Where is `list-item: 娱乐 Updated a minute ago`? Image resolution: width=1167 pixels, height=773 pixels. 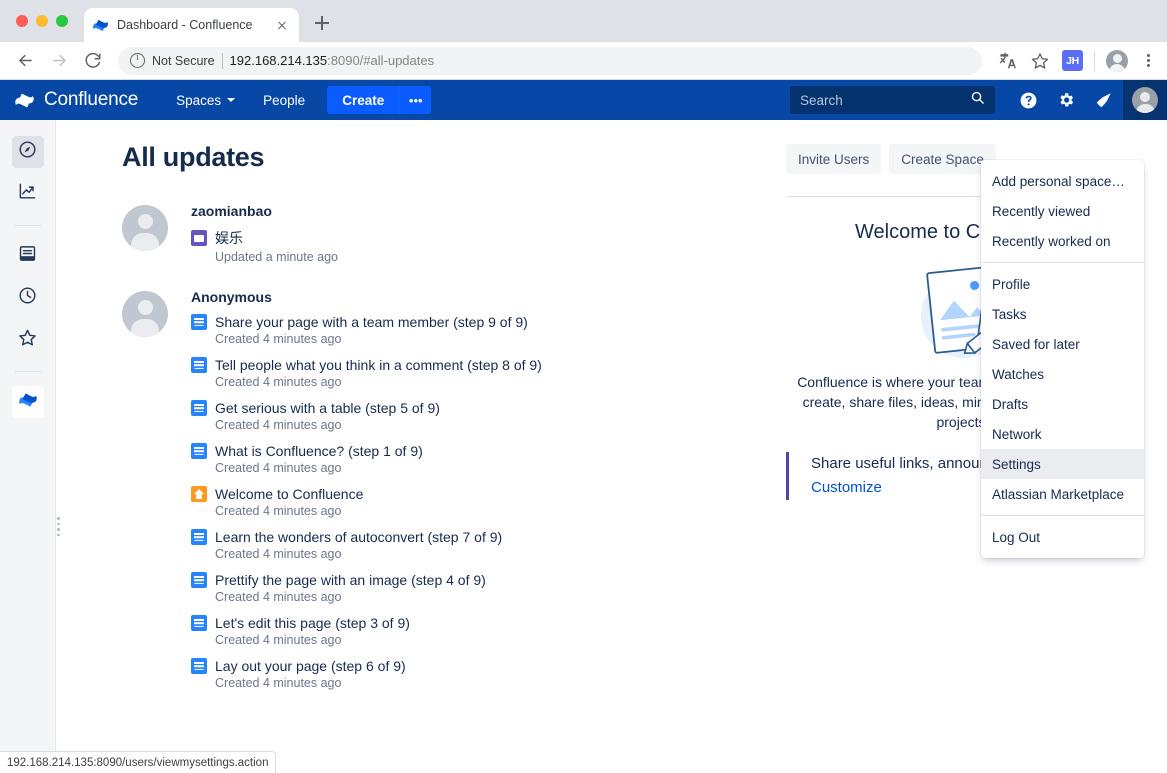 list-item: 娱乐 Updated a minute ago is located at coordinates (483, 246).